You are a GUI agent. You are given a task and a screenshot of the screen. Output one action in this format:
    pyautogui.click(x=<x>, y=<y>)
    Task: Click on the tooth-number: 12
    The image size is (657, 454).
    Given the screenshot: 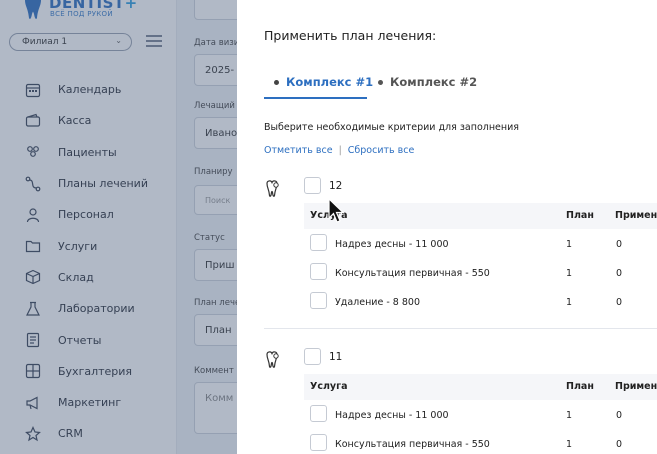 What is the action you would take?
    pyautogui.click(x=336, y=186)
    